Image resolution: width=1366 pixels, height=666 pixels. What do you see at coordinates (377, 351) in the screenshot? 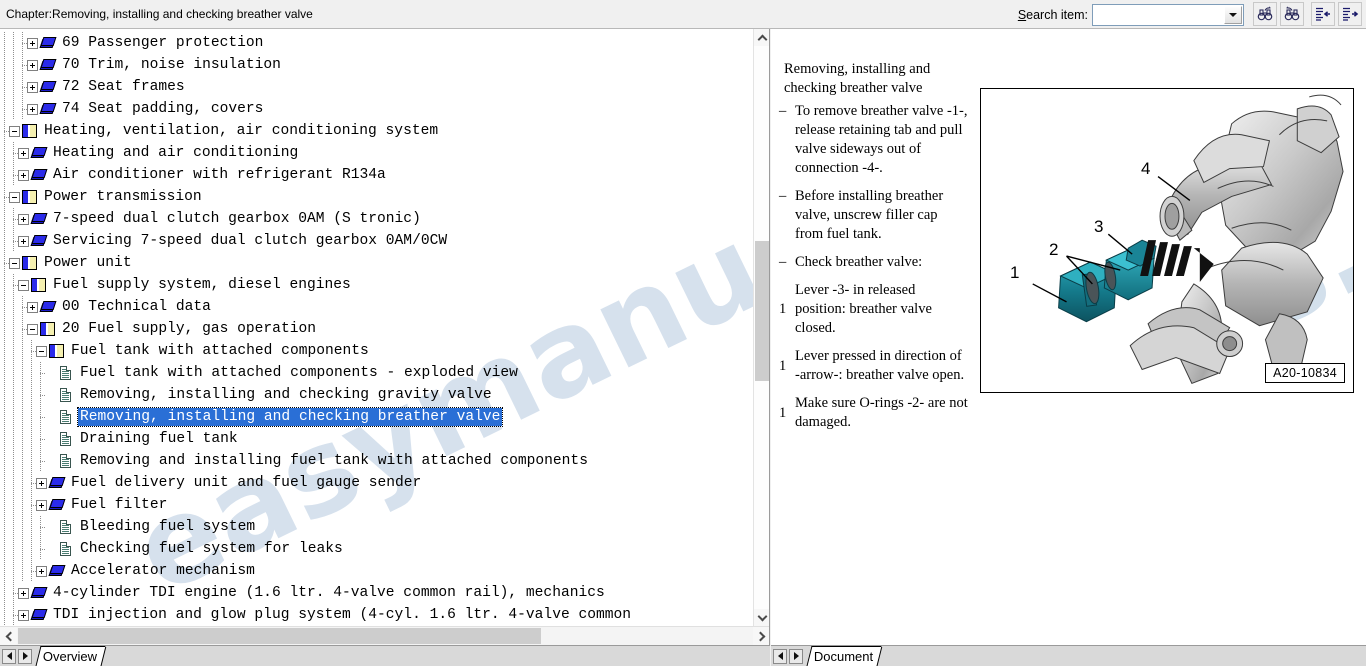
I see `tree-item: Fuel tank with attached components` at bounding box center [377, 351].